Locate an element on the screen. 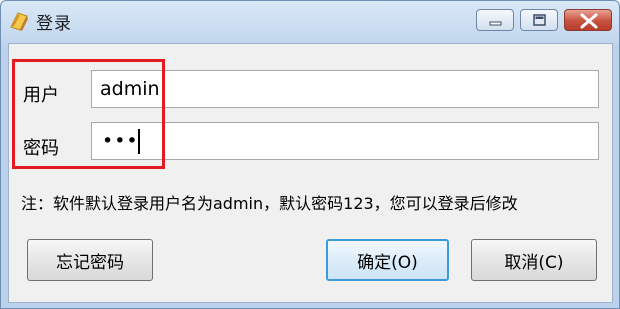 The image size is (620, 309). maximize-icon is located at coordinates (539, 20).